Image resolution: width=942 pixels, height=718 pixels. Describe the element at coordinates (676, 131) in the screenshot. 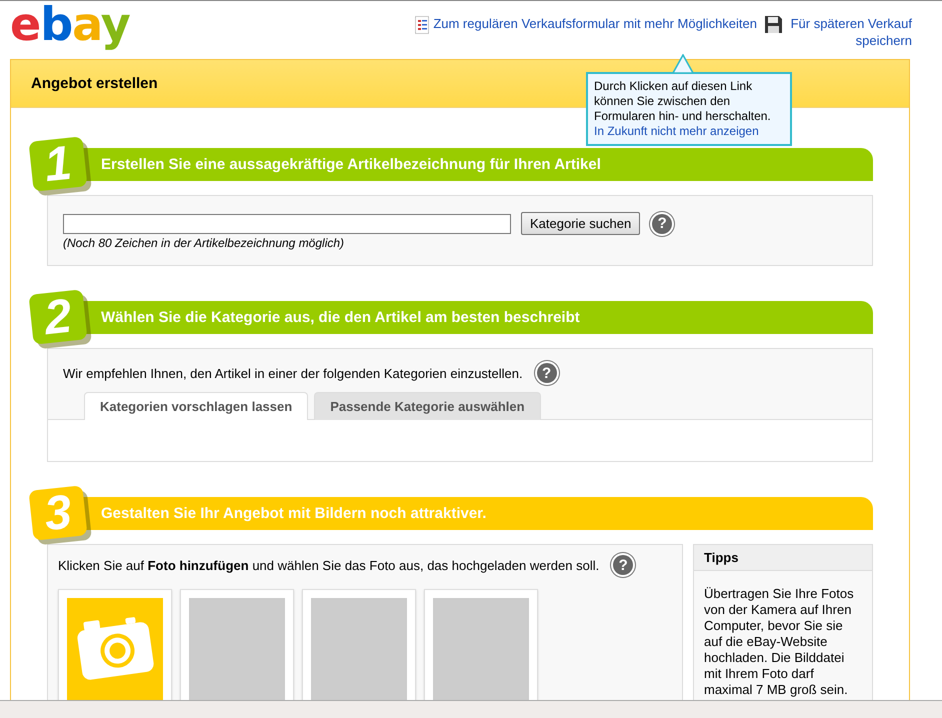

I see `dismiss-link: In Zukunft nicht mehr anzeigen` at that location.